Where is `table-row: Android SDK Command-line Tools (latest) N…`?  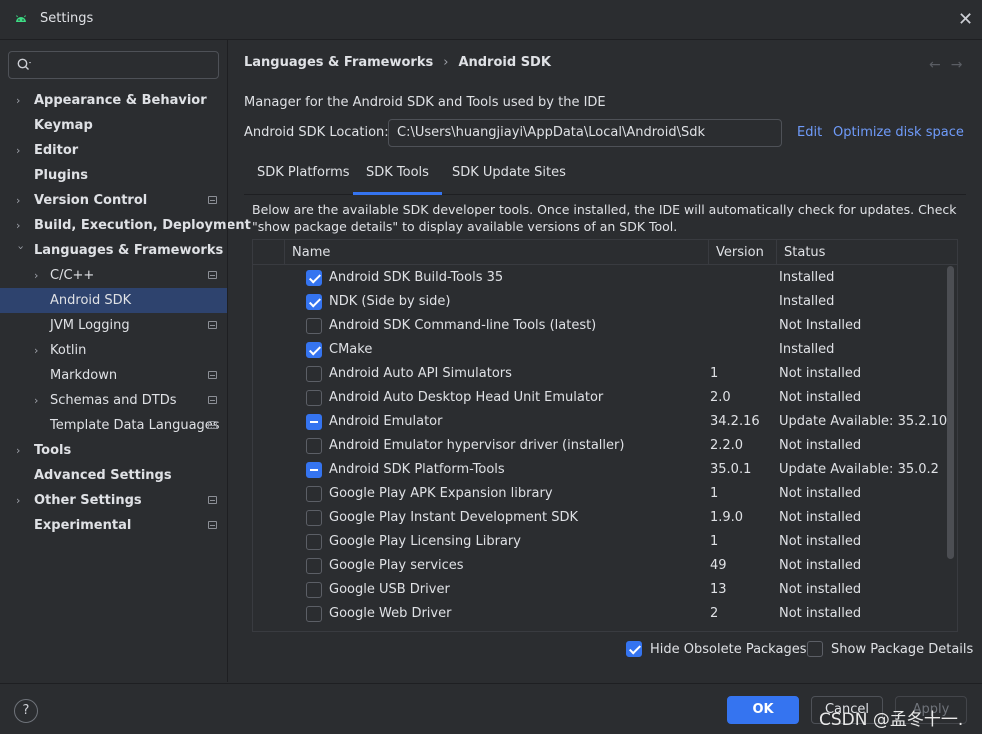 table-row: Android SDK Command-line Tools (latest) N… is located at coordinates (599, 326).